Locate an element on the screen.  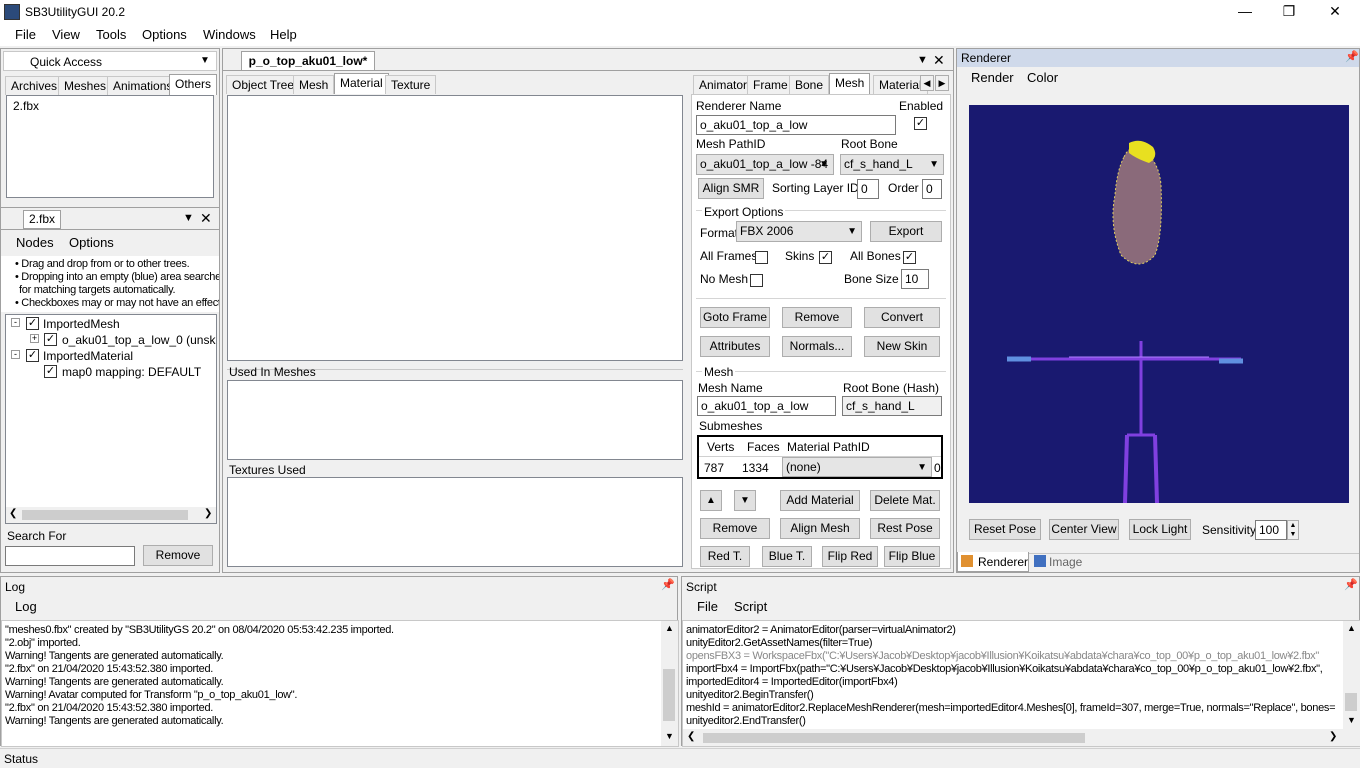
add-material-button: Add Material is located at coordinates (820, 500).